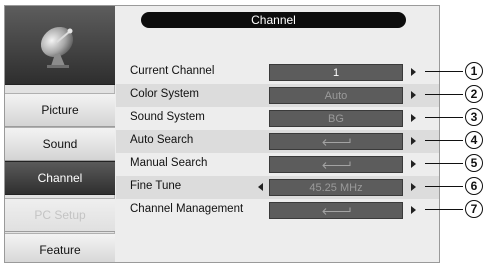  Describe the element at coordinates (156, 186) in the screenshot. I see `row-label: Fine Tune` at that location.